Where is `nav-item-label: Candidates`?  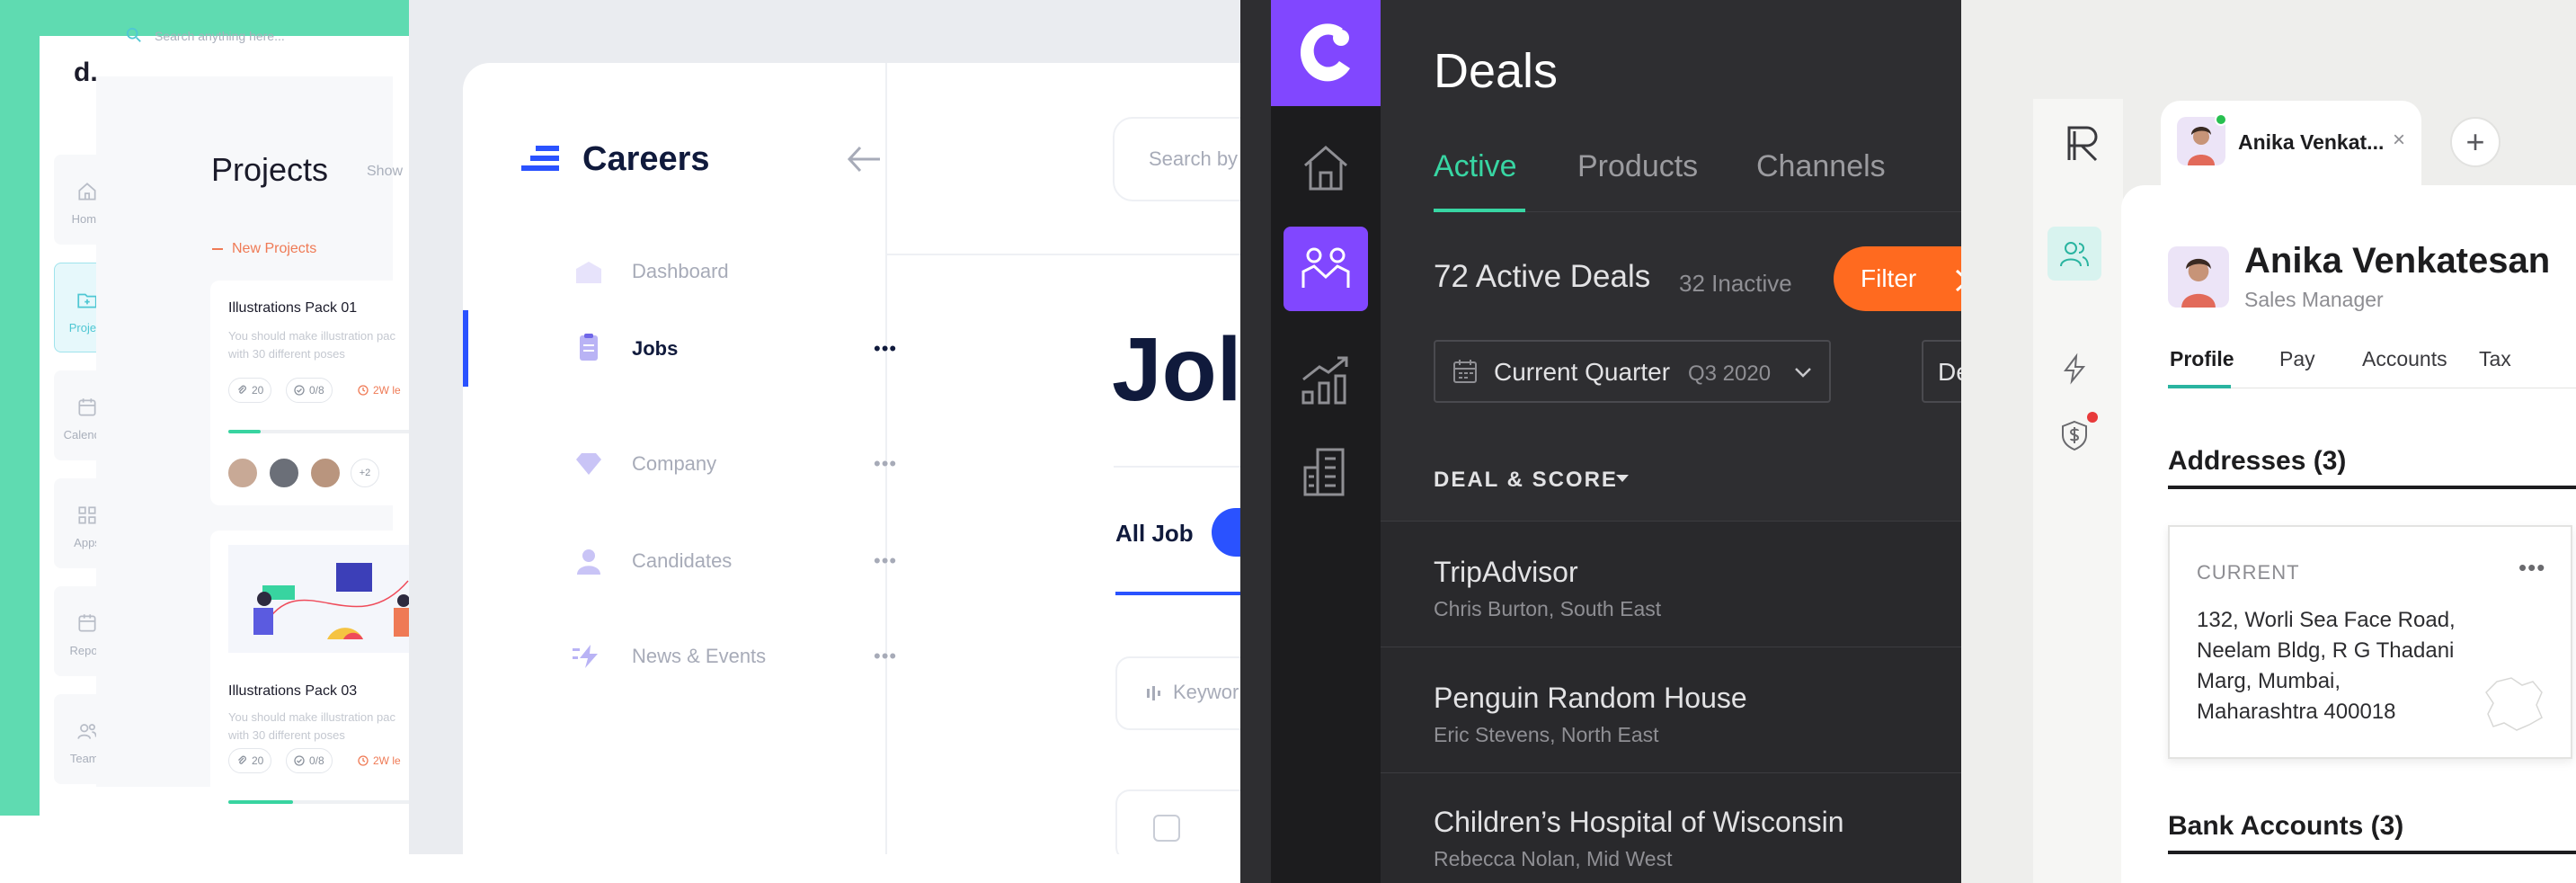
nav-item-label: Candidates is located at coordinates (682, 560).